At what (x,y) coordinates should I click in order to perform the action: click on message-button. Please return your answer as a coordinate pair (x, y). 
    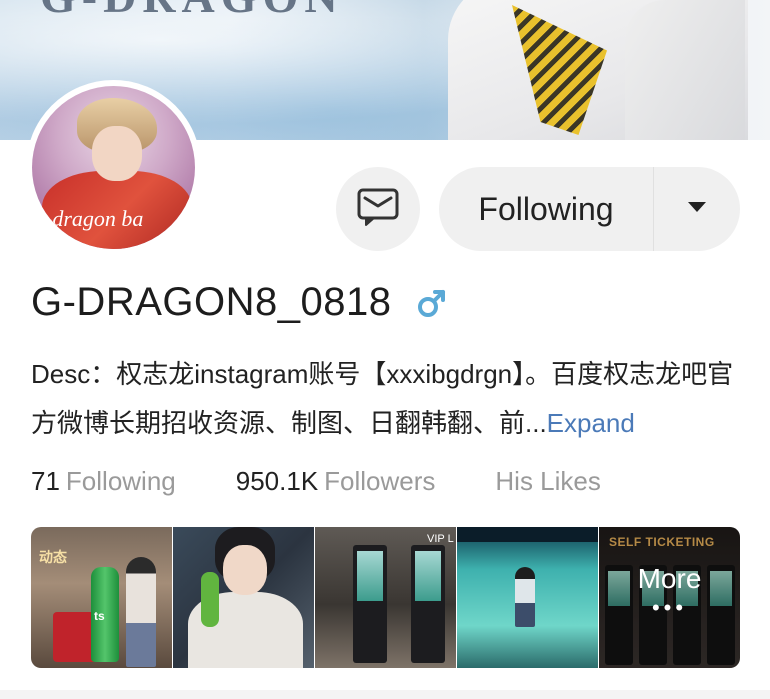
    Looking at the image, I should click on (378, 209).